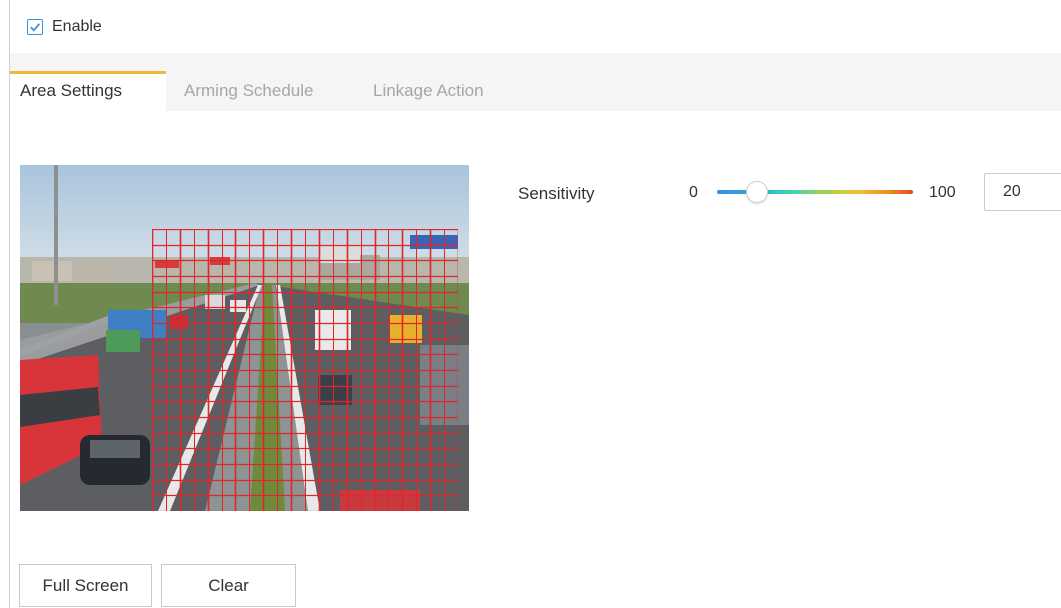 The width and height of the screenshot is (1061, 608). Describe the element at coordinates (693, 192) in the screenshot. I see `sensitivity-min-label: 0` at that location.